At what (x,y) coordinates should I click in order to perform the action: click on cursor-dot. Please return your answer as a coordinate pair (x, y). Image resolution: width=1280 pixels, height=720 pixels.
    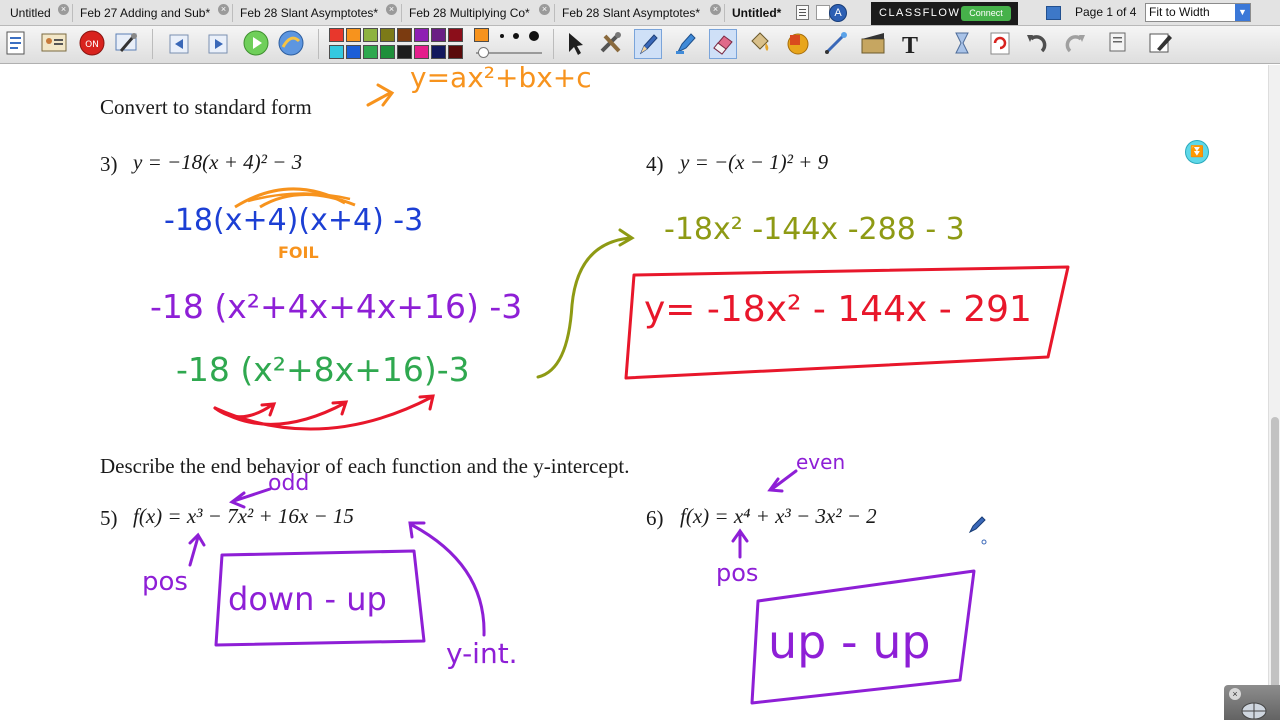
    Looking at the image, I should click on (984, 542).